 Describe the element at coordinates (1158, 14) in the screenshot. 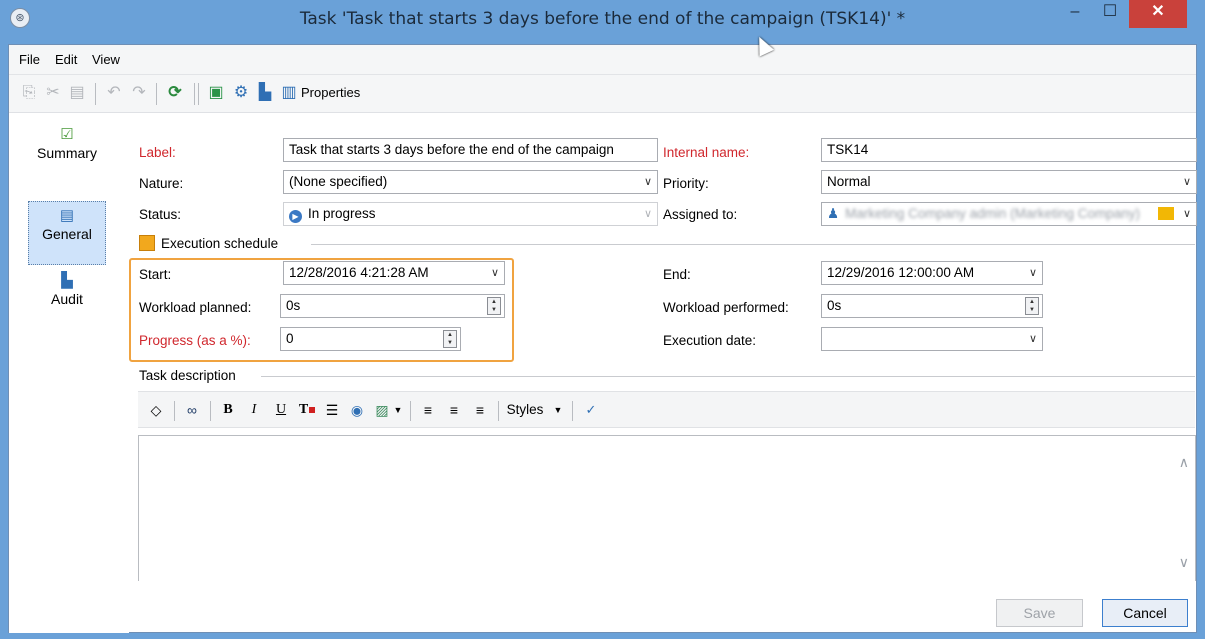

I see `close-button: ✕` at that location.